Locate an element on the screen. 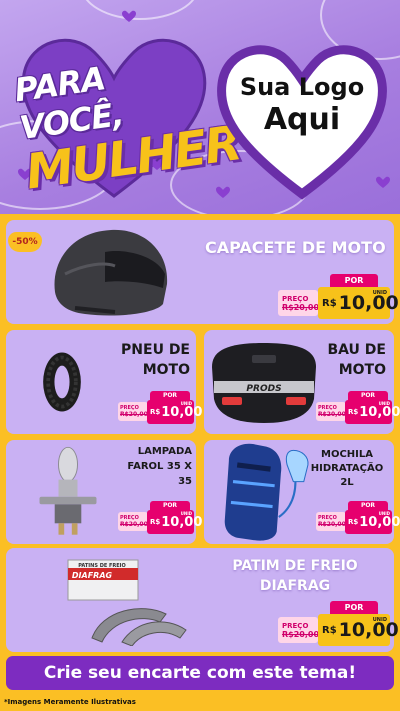  discount-badge: -50% is located at coordinates (25, 242).